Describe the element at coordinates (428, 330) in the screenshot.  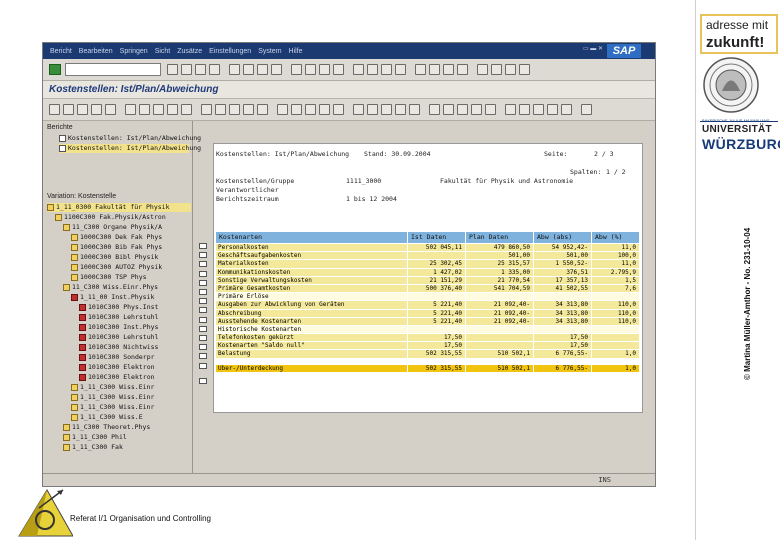
I see `table-row: Historische Kostenarten` at that location.